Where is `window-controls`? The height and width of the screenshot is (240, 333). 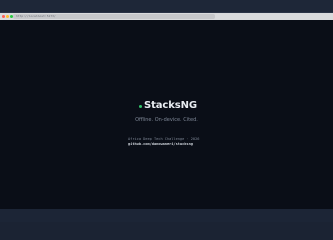 window-controls is located at coordinates (7, 16).